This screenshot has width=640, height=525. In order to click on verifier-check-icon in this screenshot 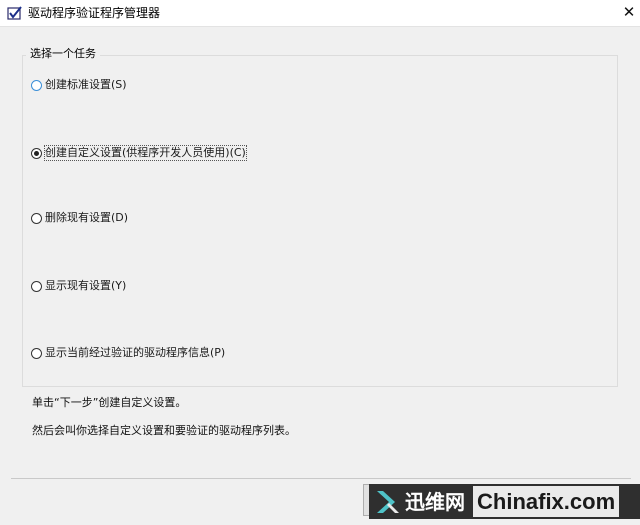, I will do `click(14, 13)`.